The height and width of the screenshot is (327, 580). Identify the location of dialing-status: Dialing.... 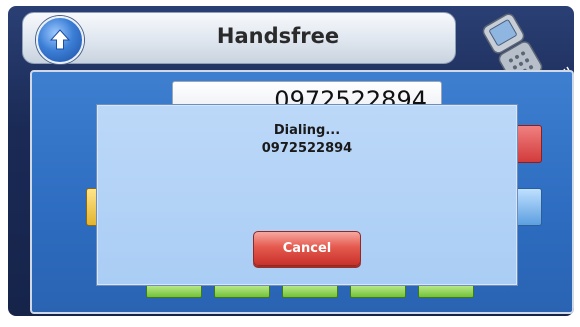
(307, 130).